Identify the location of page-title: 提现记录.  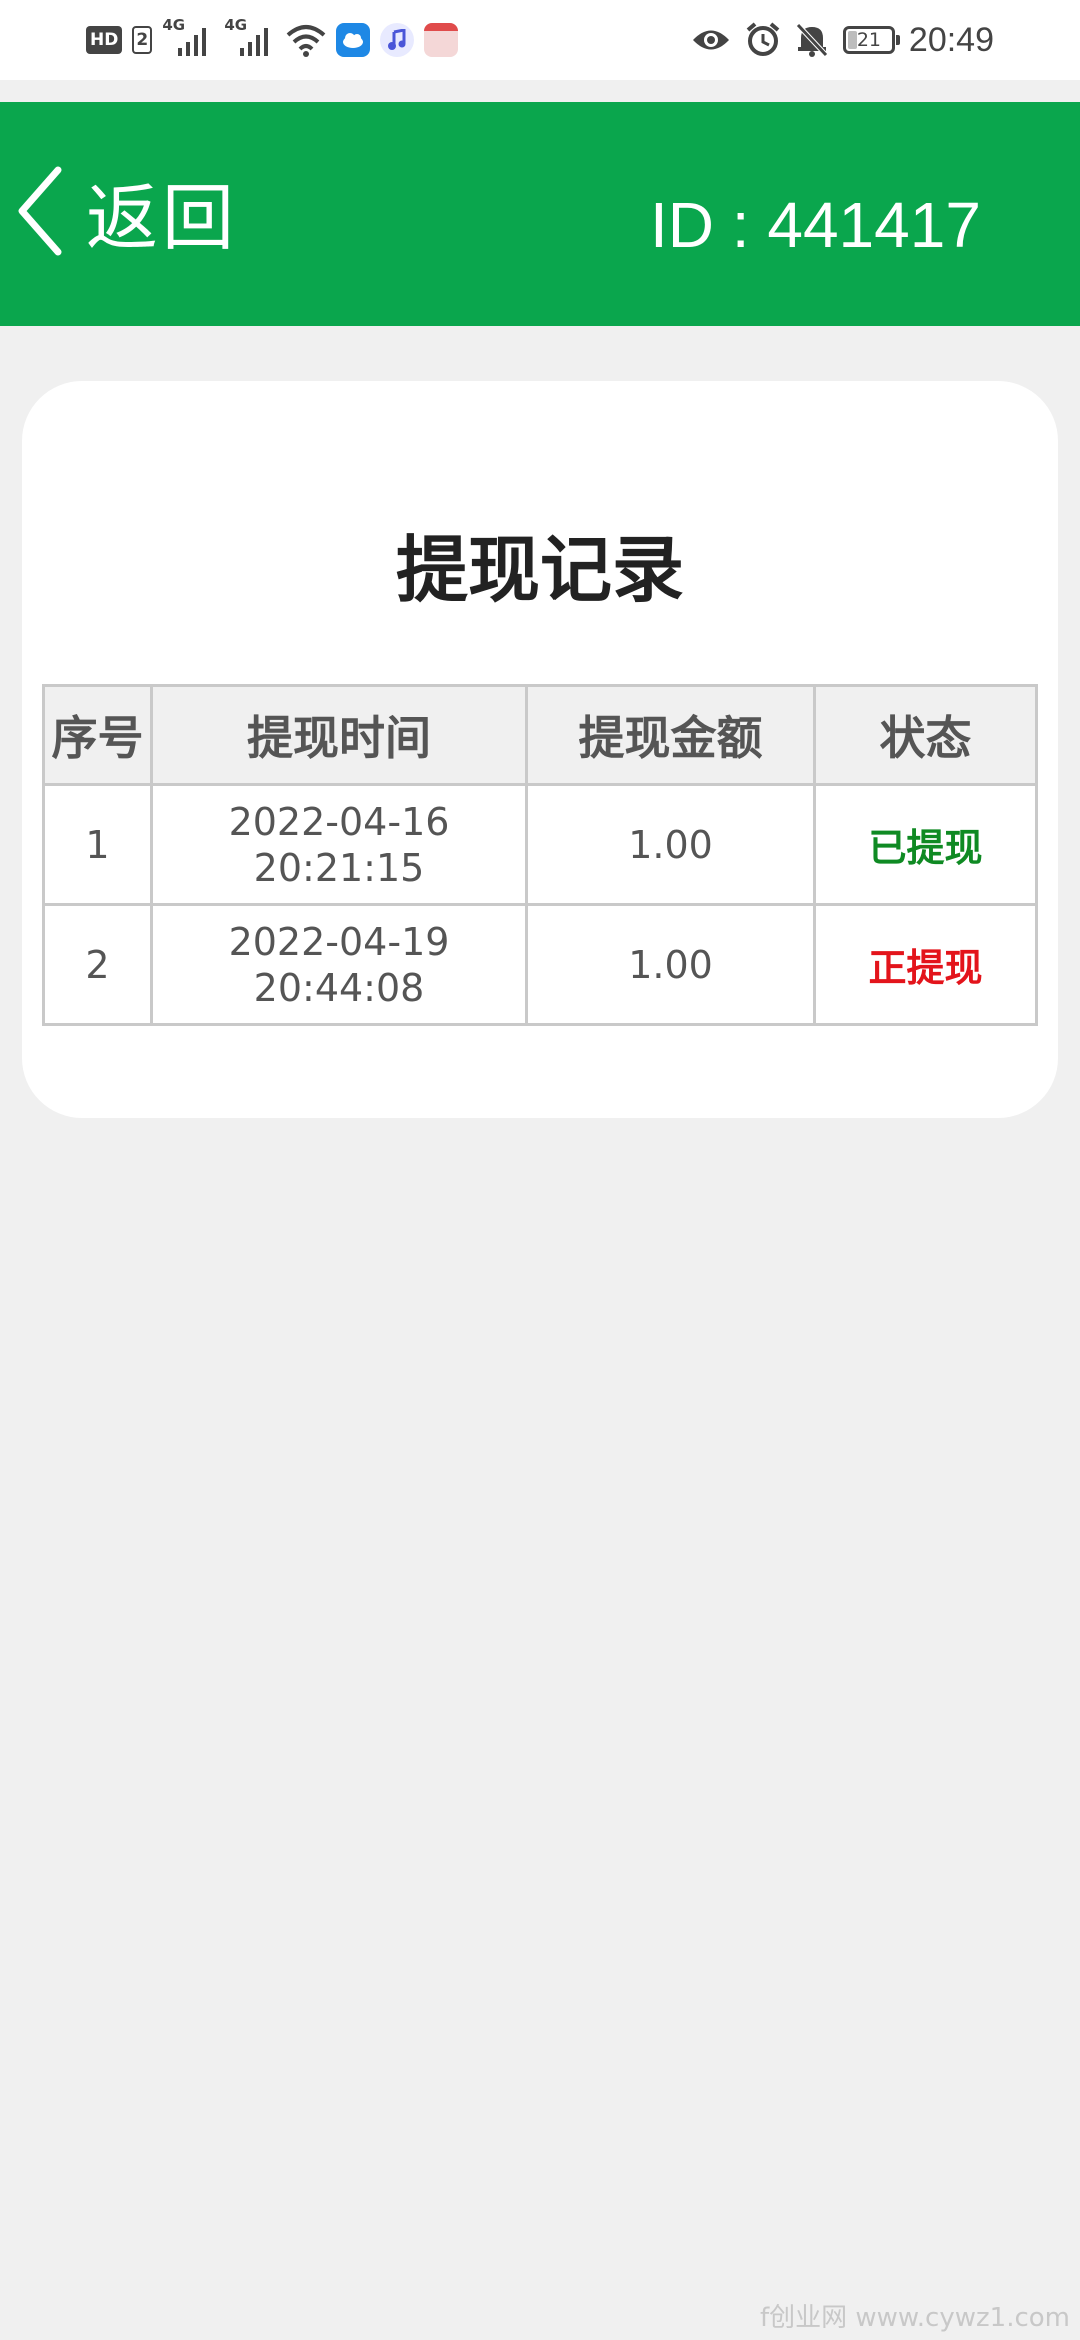
(539, 570).